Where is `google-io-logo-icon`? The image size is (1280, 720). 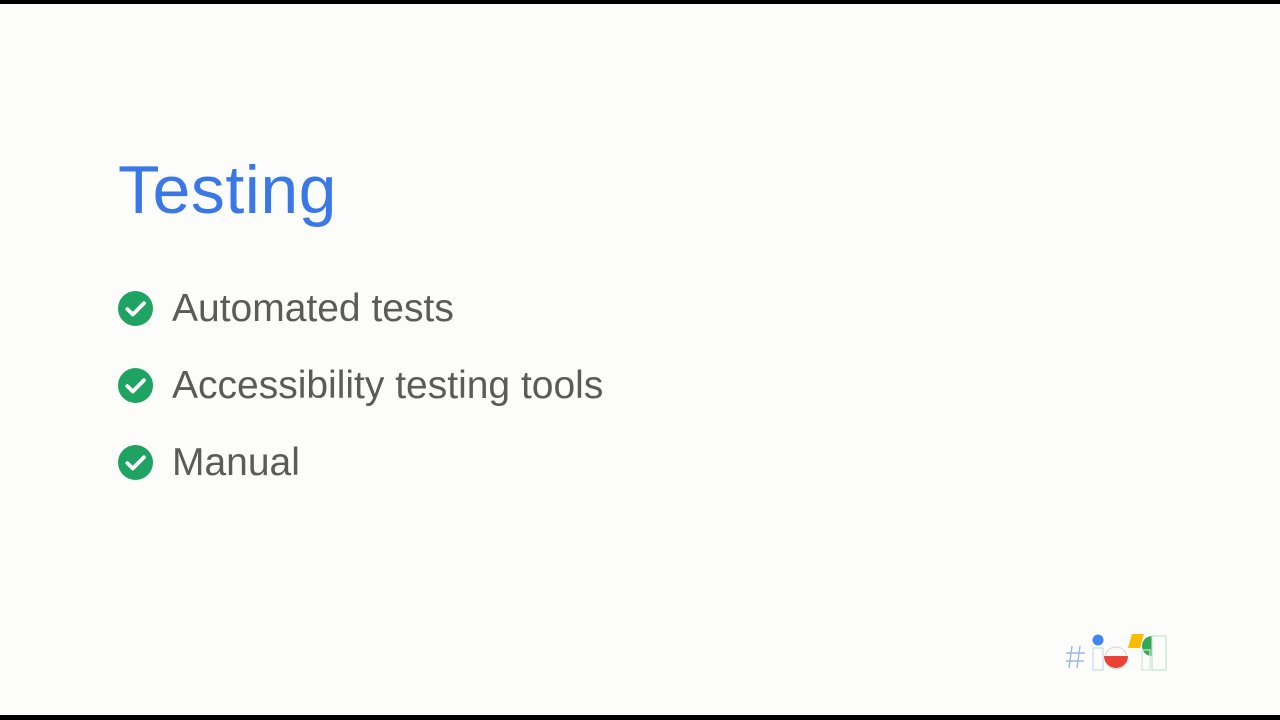
google-io-logo-icon is located at coordinates (1116, 652).